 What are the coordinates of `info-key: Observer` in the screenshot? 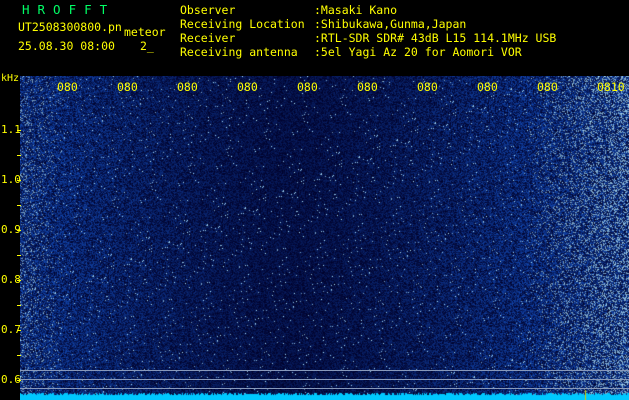 It's located at (208, 10).